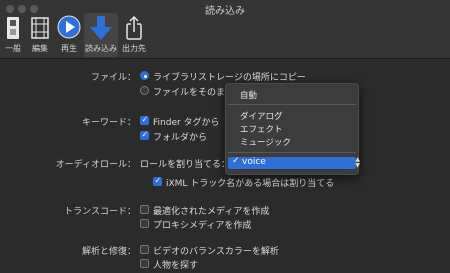 This screenshot has width=450, height=273. Describe the element at coordinates (157, 181) in the screenshot. I see `ixml-checkbox` at that location.